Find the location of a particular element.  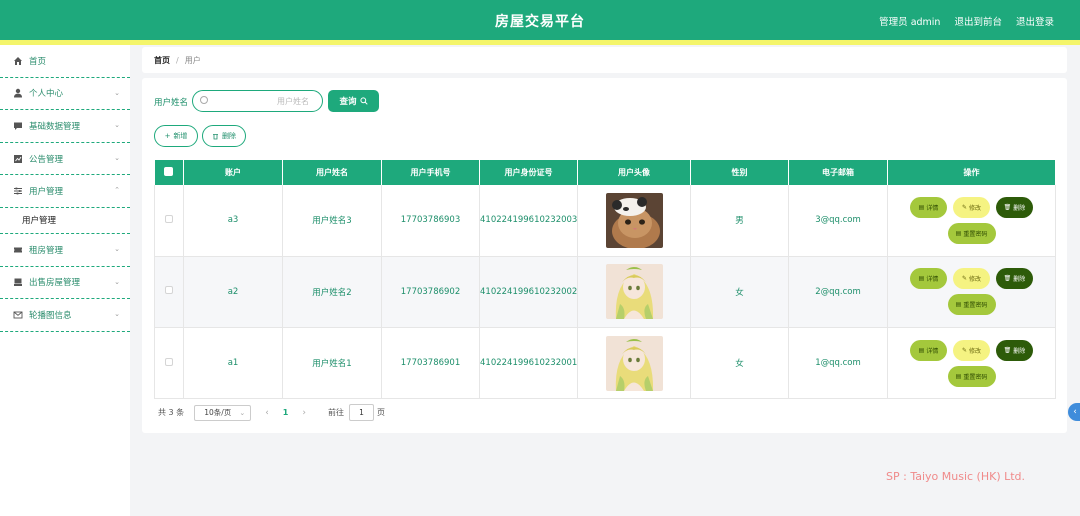

top-links: 管理员 admin 退出到前台 退出登录 is located at coordinates (966, 21).